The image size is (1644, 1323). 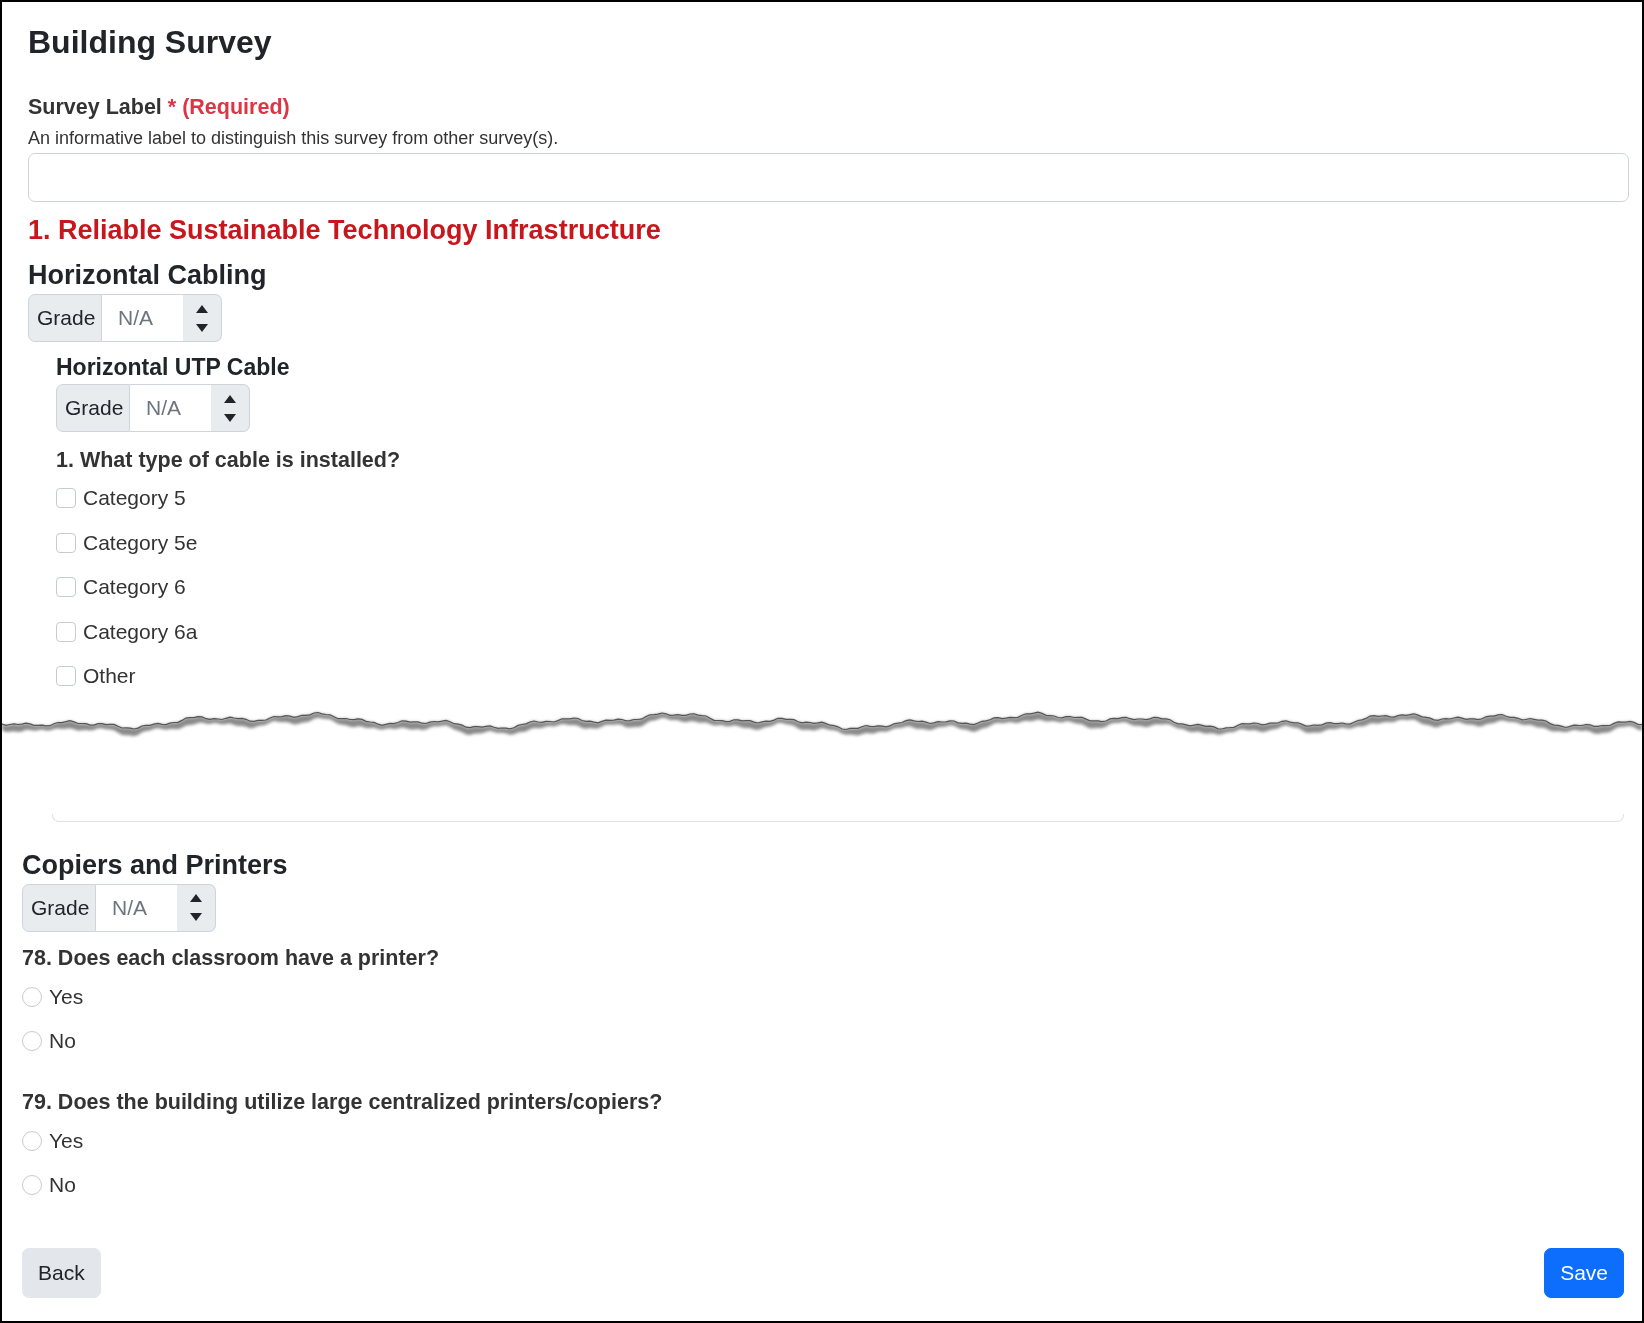 What do you see at coordinates (828, 177) in the screenshot?
I see `survey-label-input` at bounding box center [828, 177].